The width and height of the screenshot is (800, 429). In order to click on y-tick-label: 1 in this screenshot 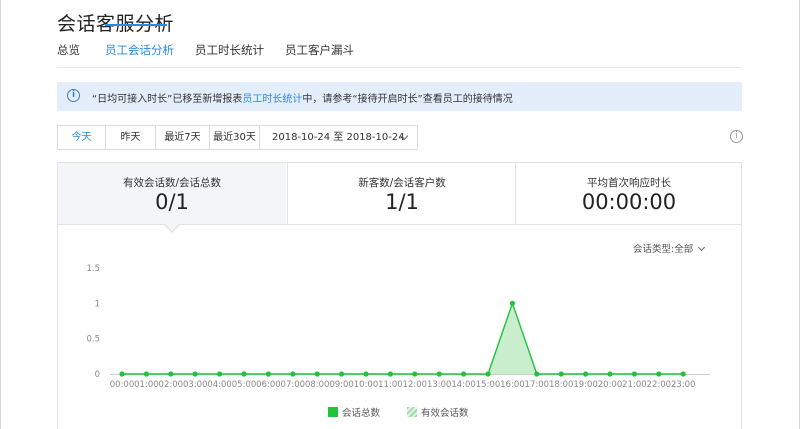, I will do `click(97, 304)`.